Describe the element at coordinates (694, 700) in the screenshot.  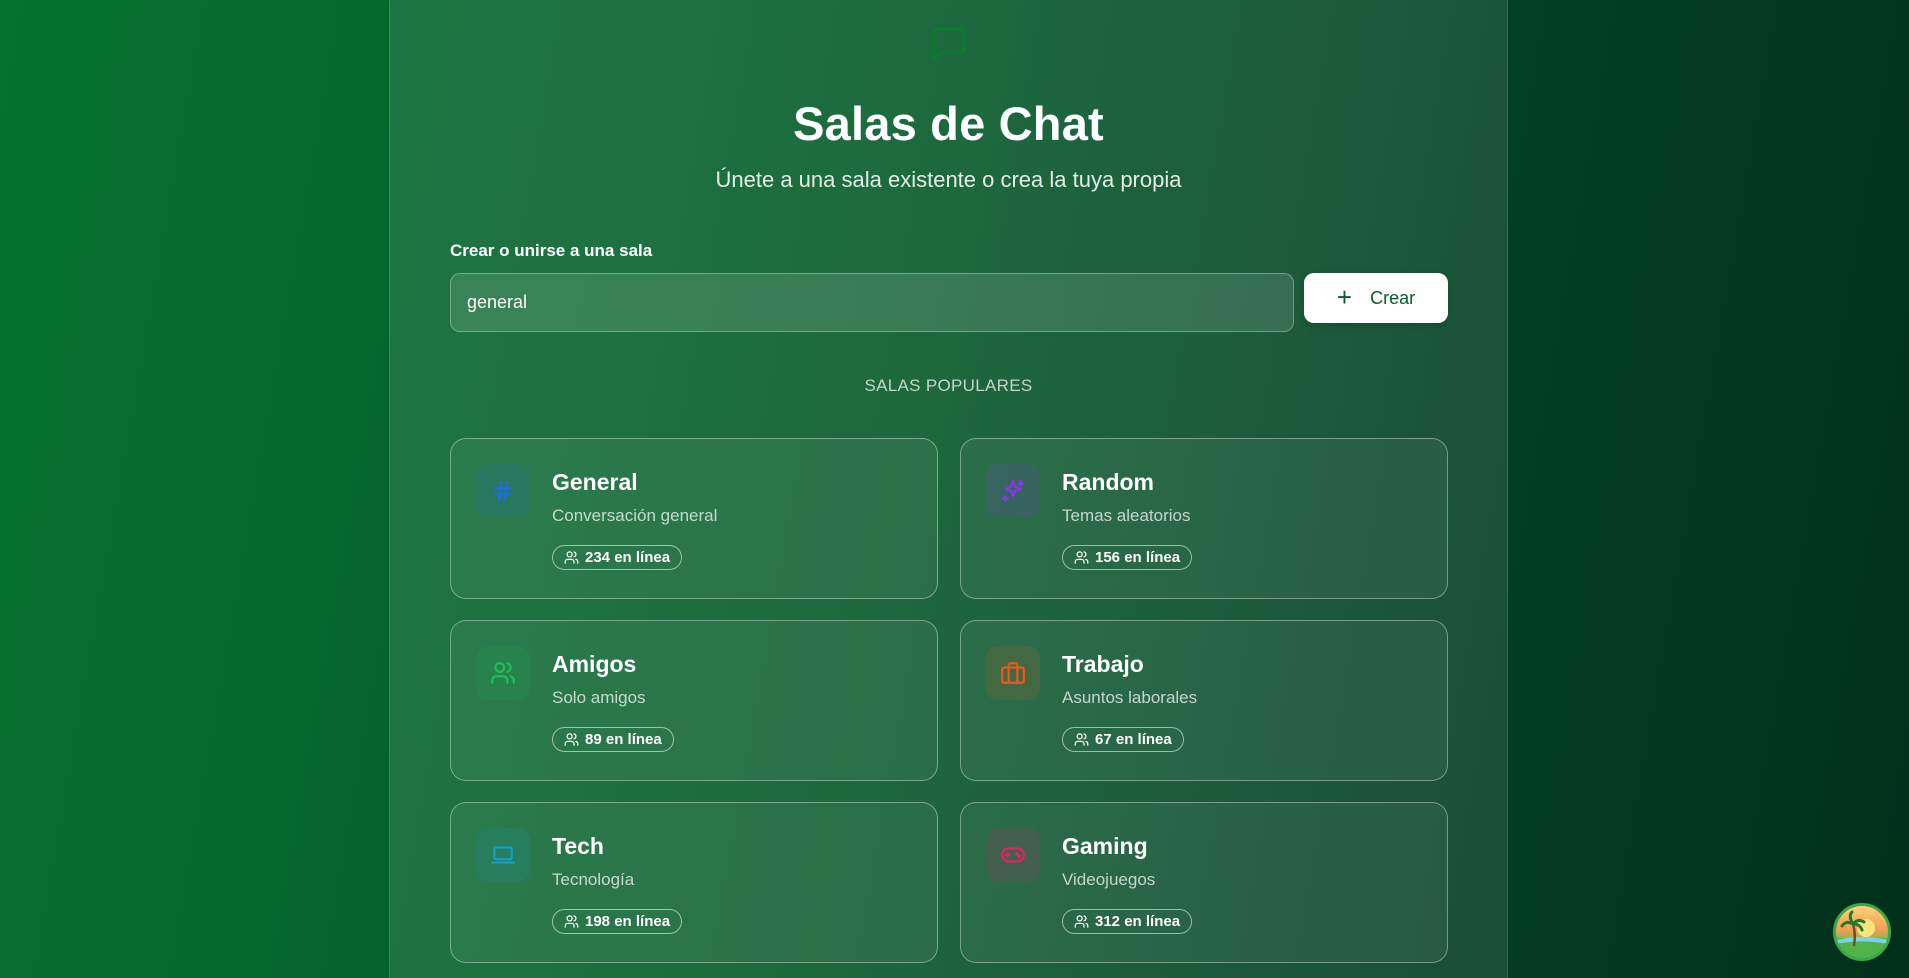
I see `room-card-amigos: Amigos Solo amigos 89 en línea` at that location.